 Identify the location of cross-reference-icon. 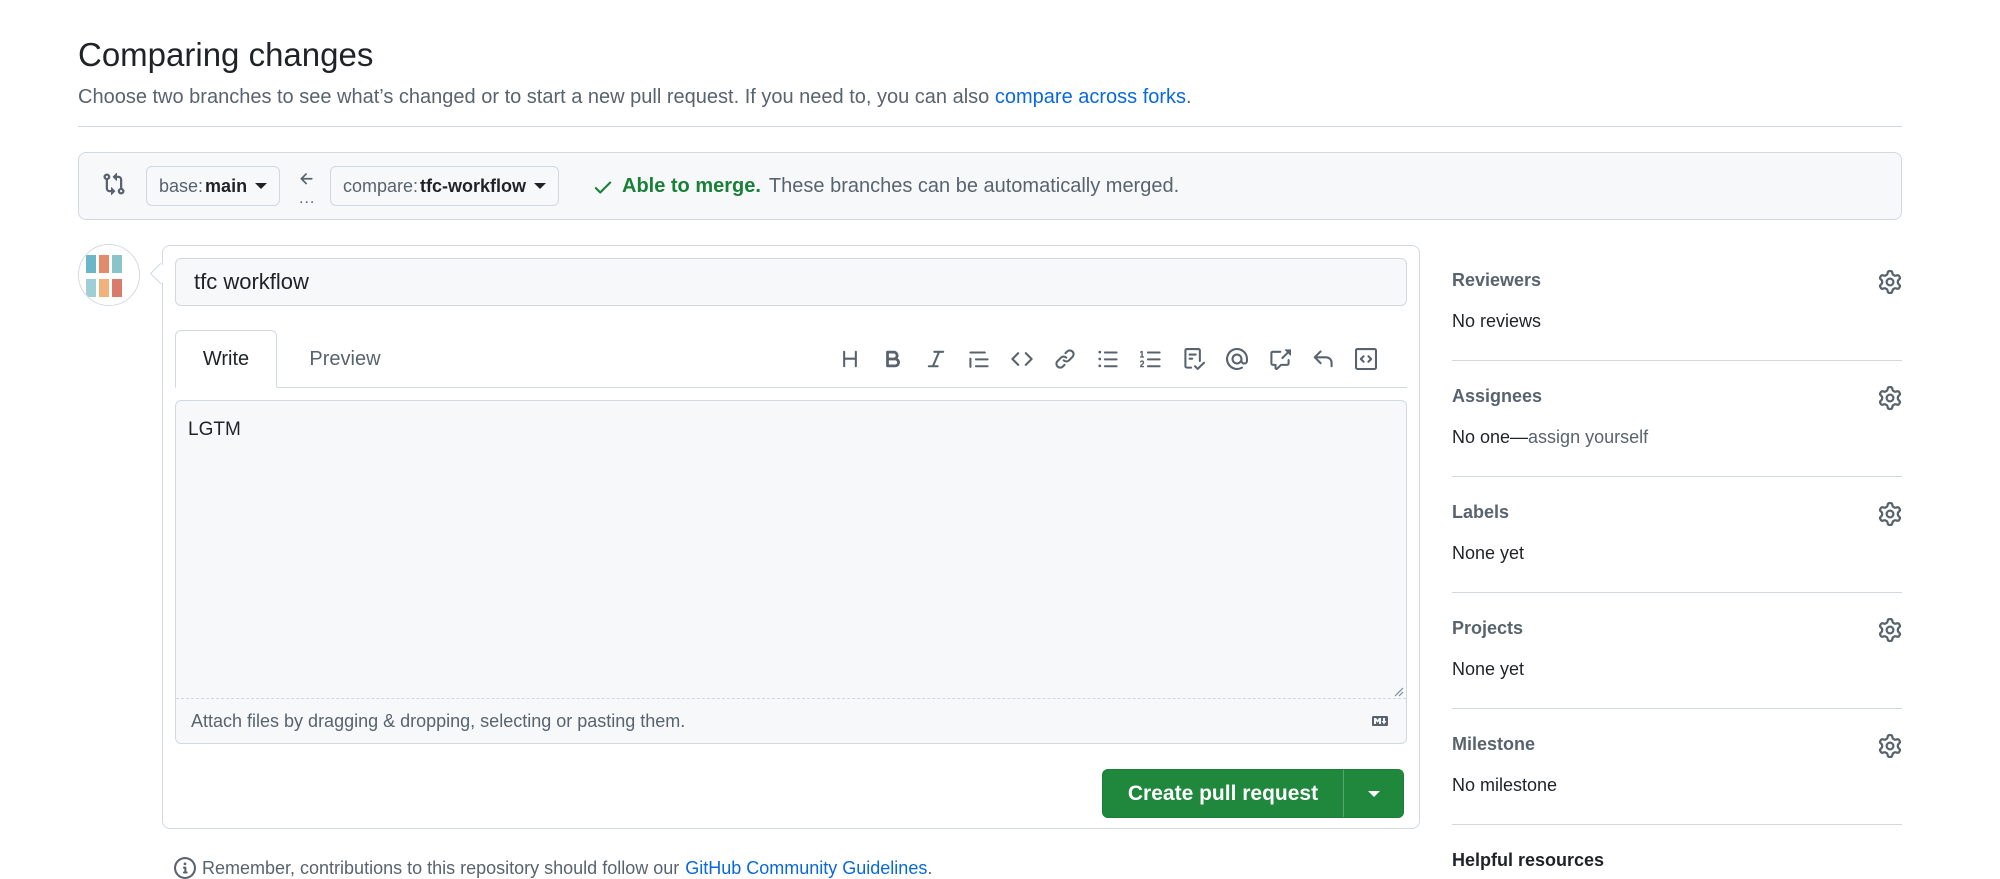
(1280, 359).